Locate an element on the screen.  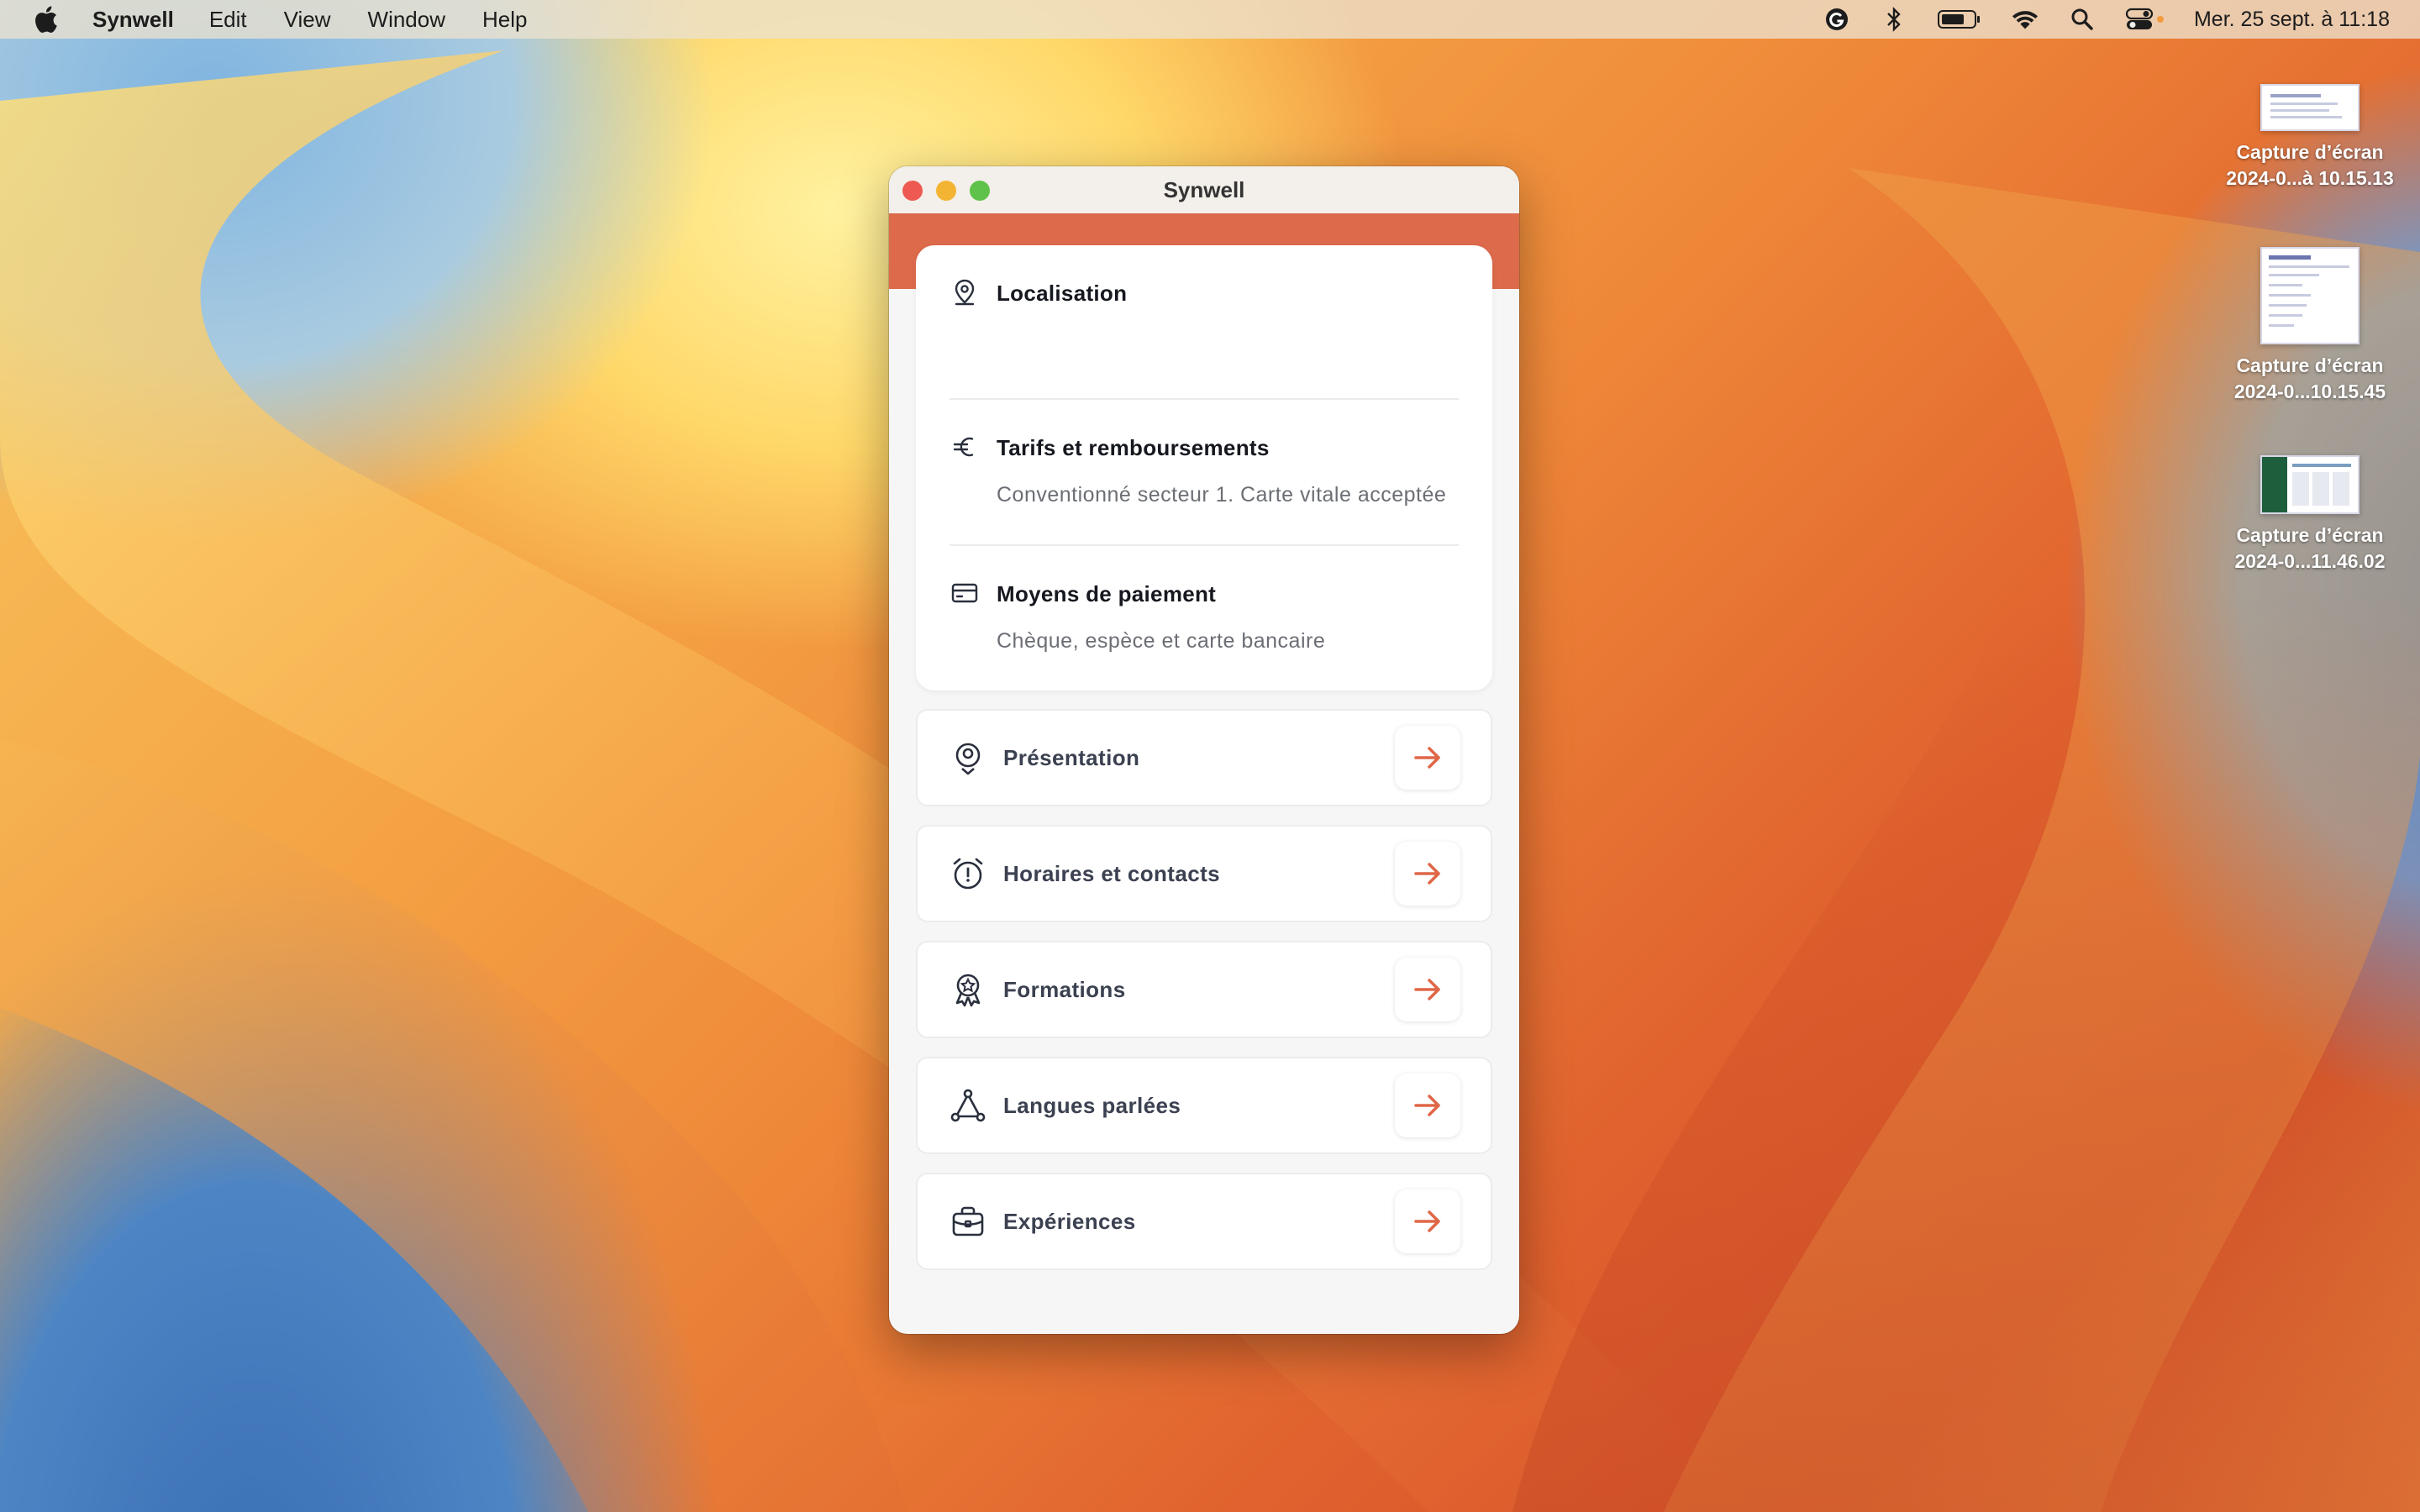
zoom-window-button is located at coordinates (980, 191).